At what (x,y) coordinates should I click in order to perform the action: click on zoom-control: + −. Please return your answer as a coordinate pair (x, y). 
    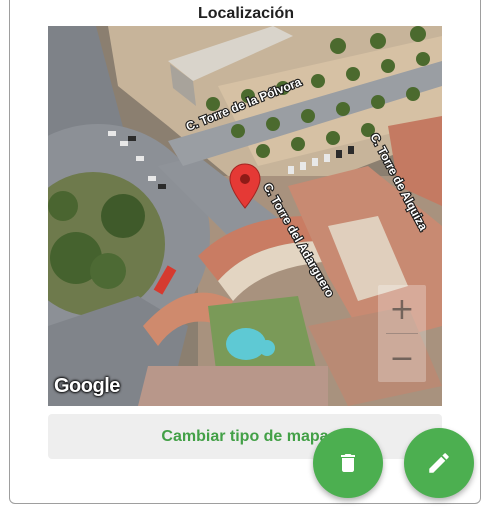
    Looking at the image, I should click on (402, 333).